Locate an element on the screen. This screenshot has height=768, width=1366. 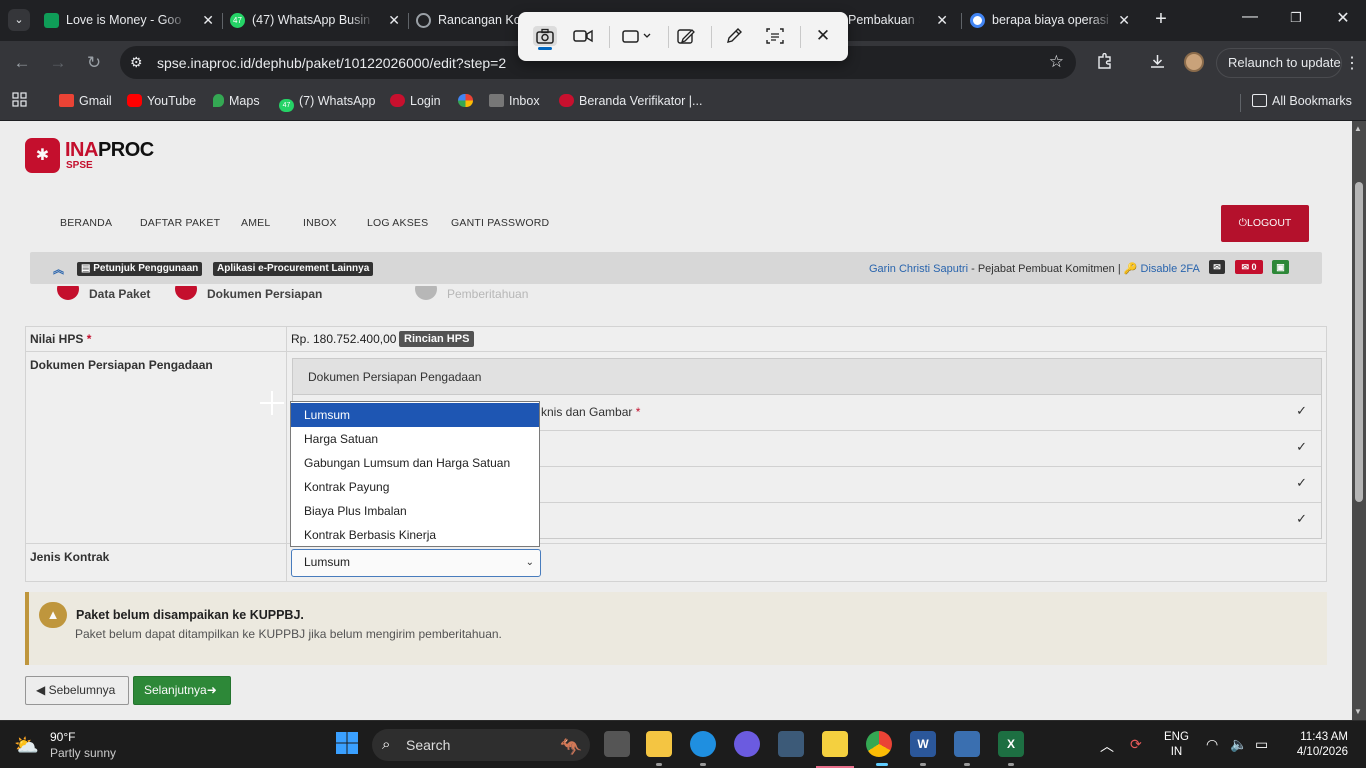
nav-ganti-password: GANTI PASSWORD is located at coordinates (500, 223).